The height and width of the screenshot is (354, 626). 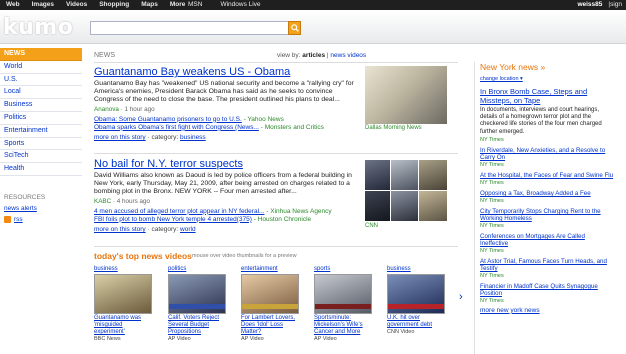 I want to click on divider, so click(x=276, y=62).